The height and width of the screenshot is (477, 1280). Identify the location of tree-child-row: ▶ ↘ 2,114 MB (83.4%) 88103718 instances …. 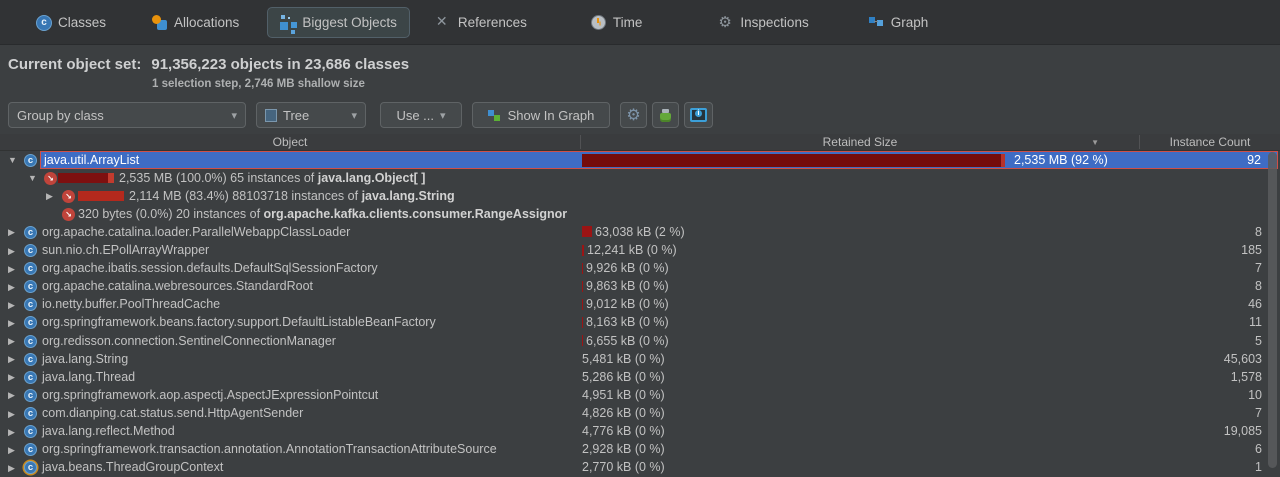
(640, 196).